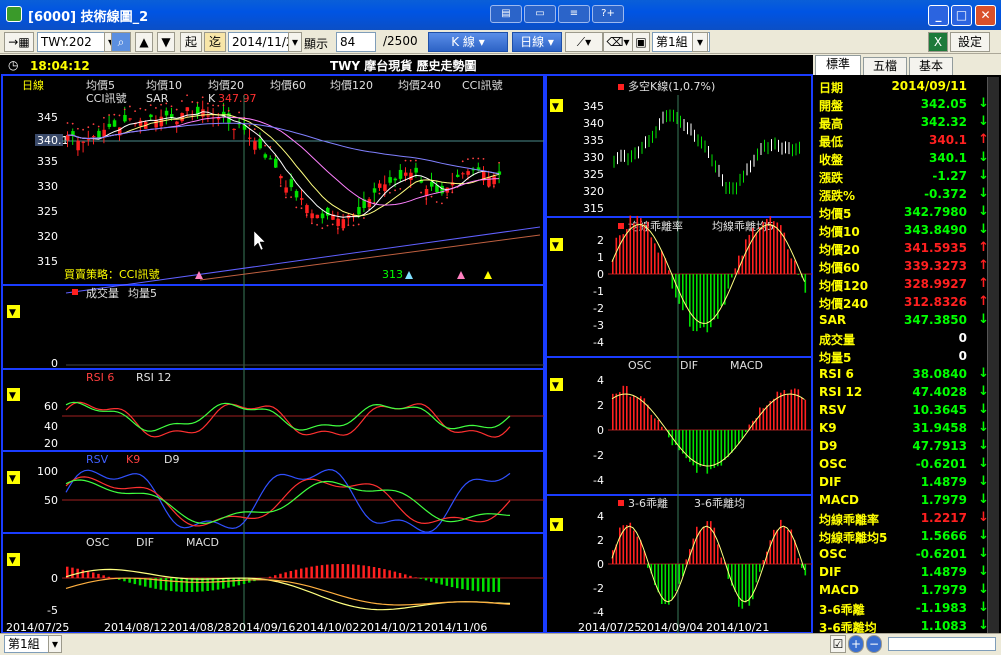 The image size is (1001, 655). What do you see at coordinates (838, 65) in the screenshot?
I see `tab-standard: 標準` at bounding box center [838, 65].